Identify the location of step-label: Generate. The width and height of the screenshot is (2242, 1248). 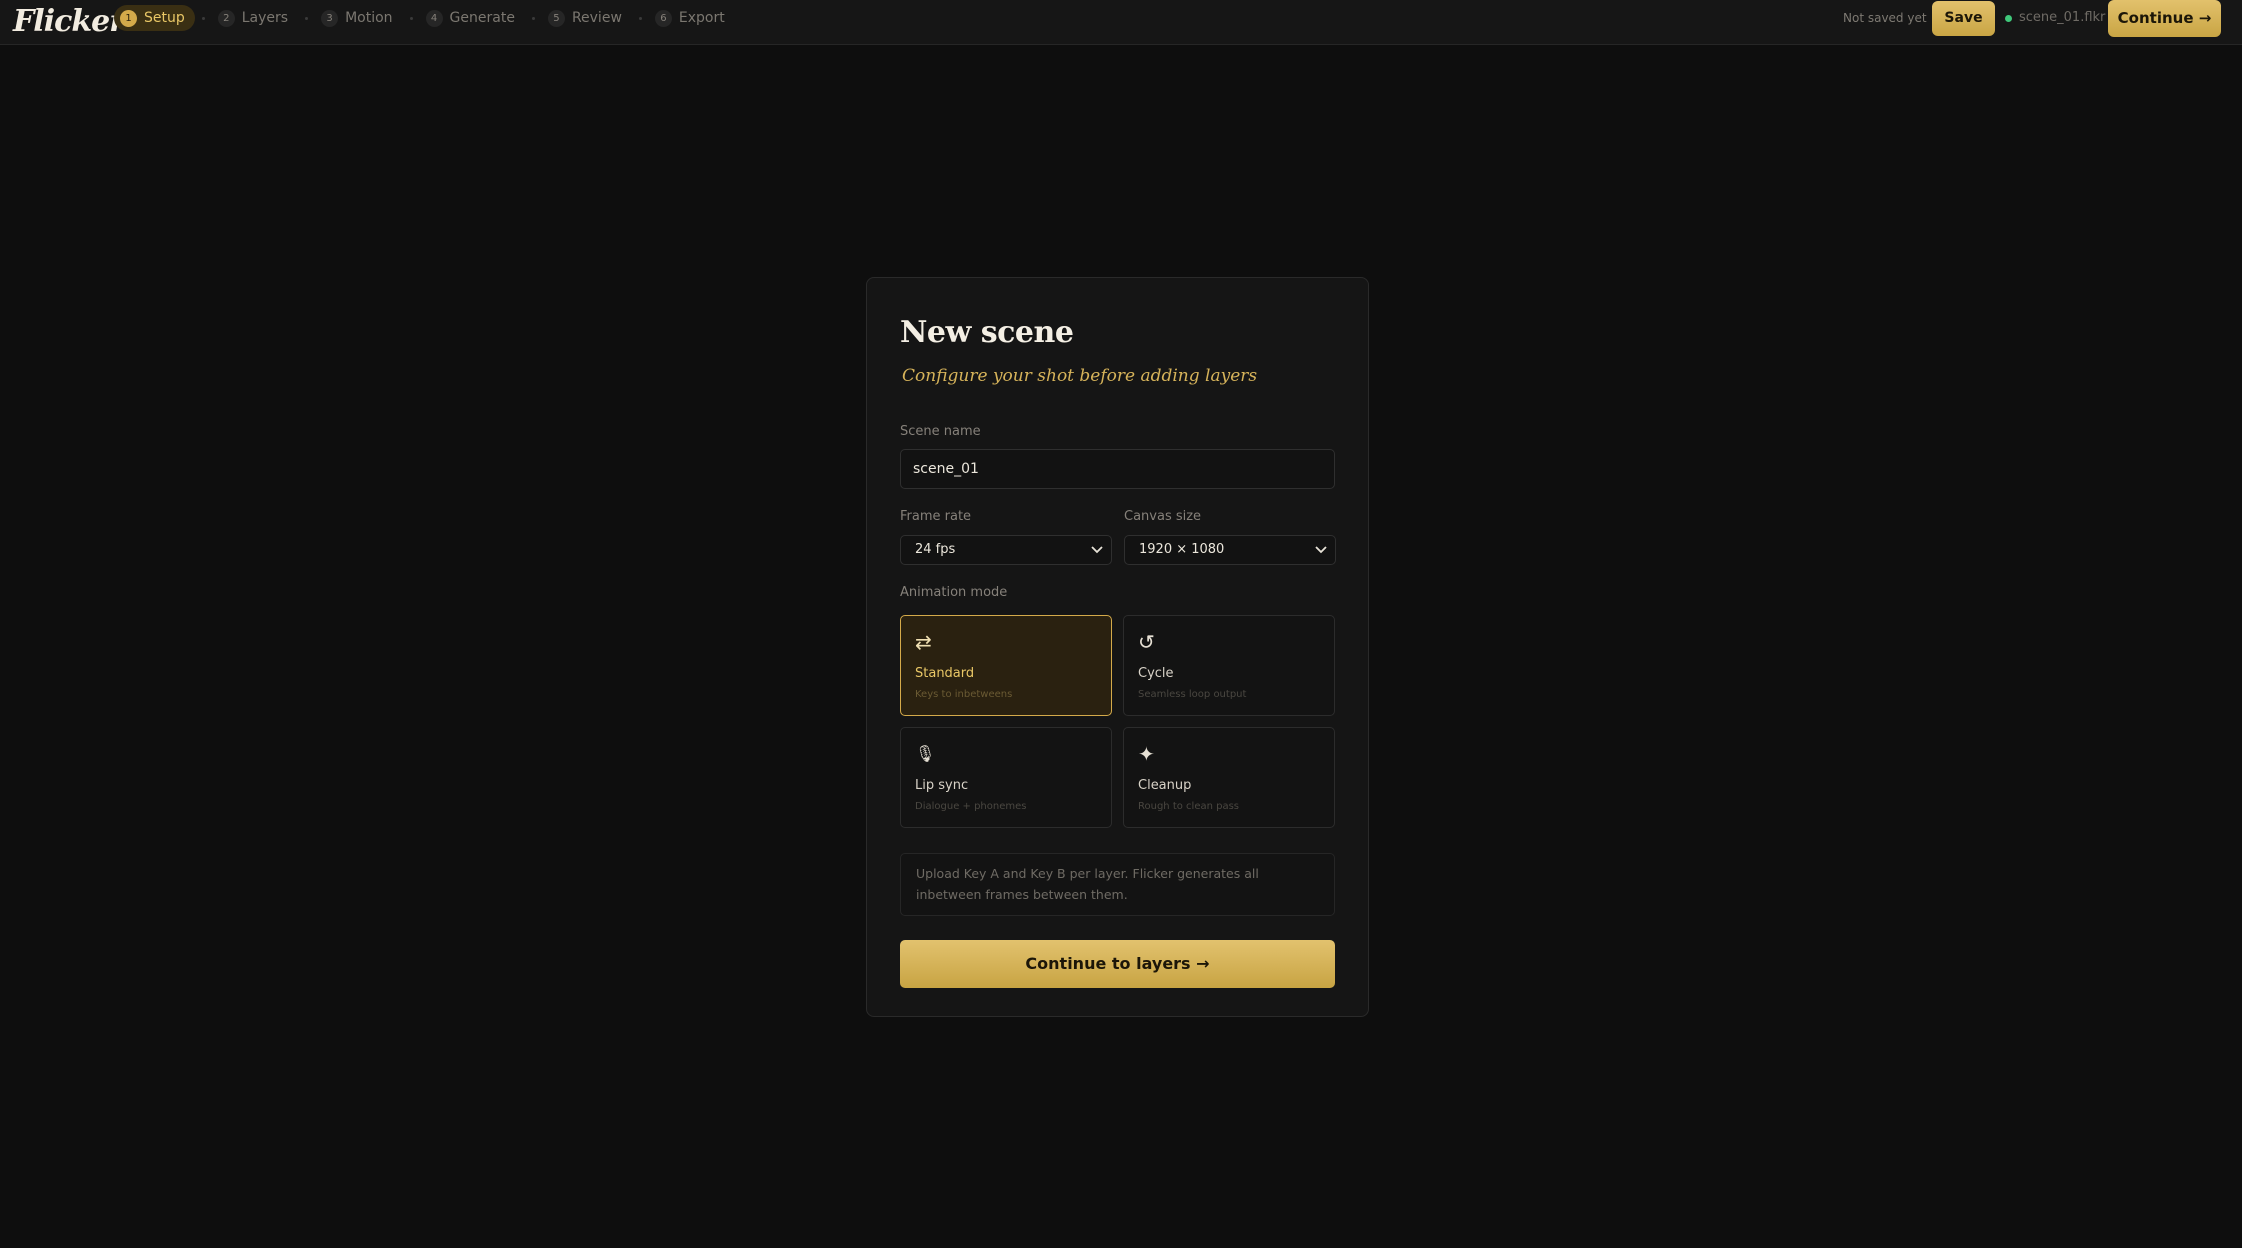
(482, 18).